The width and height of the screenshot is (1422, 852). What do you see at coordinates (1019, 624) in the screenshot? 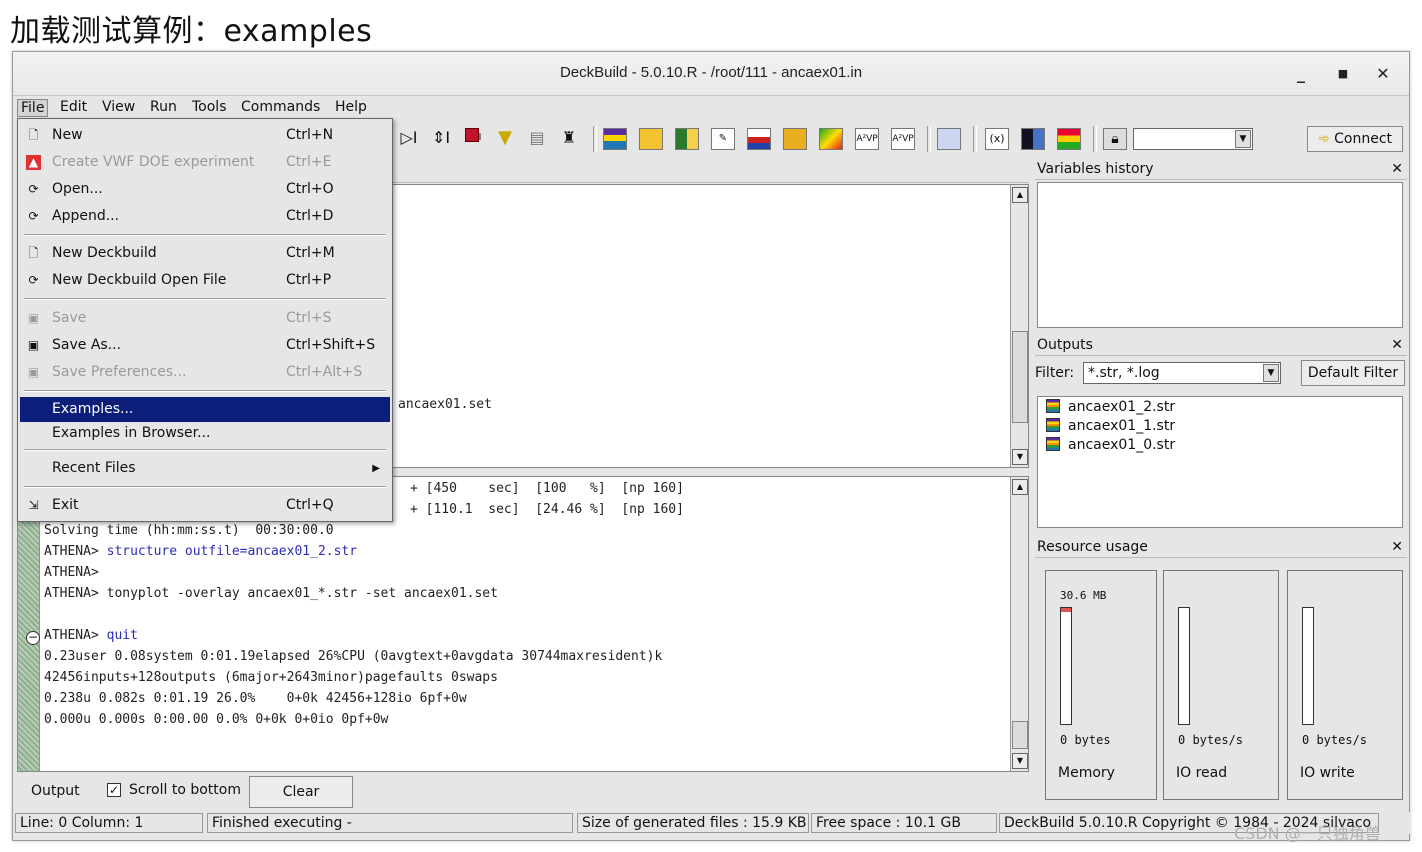
I see `console-scrollbar: ▲ ▼` at bounding box center [1019, 624].